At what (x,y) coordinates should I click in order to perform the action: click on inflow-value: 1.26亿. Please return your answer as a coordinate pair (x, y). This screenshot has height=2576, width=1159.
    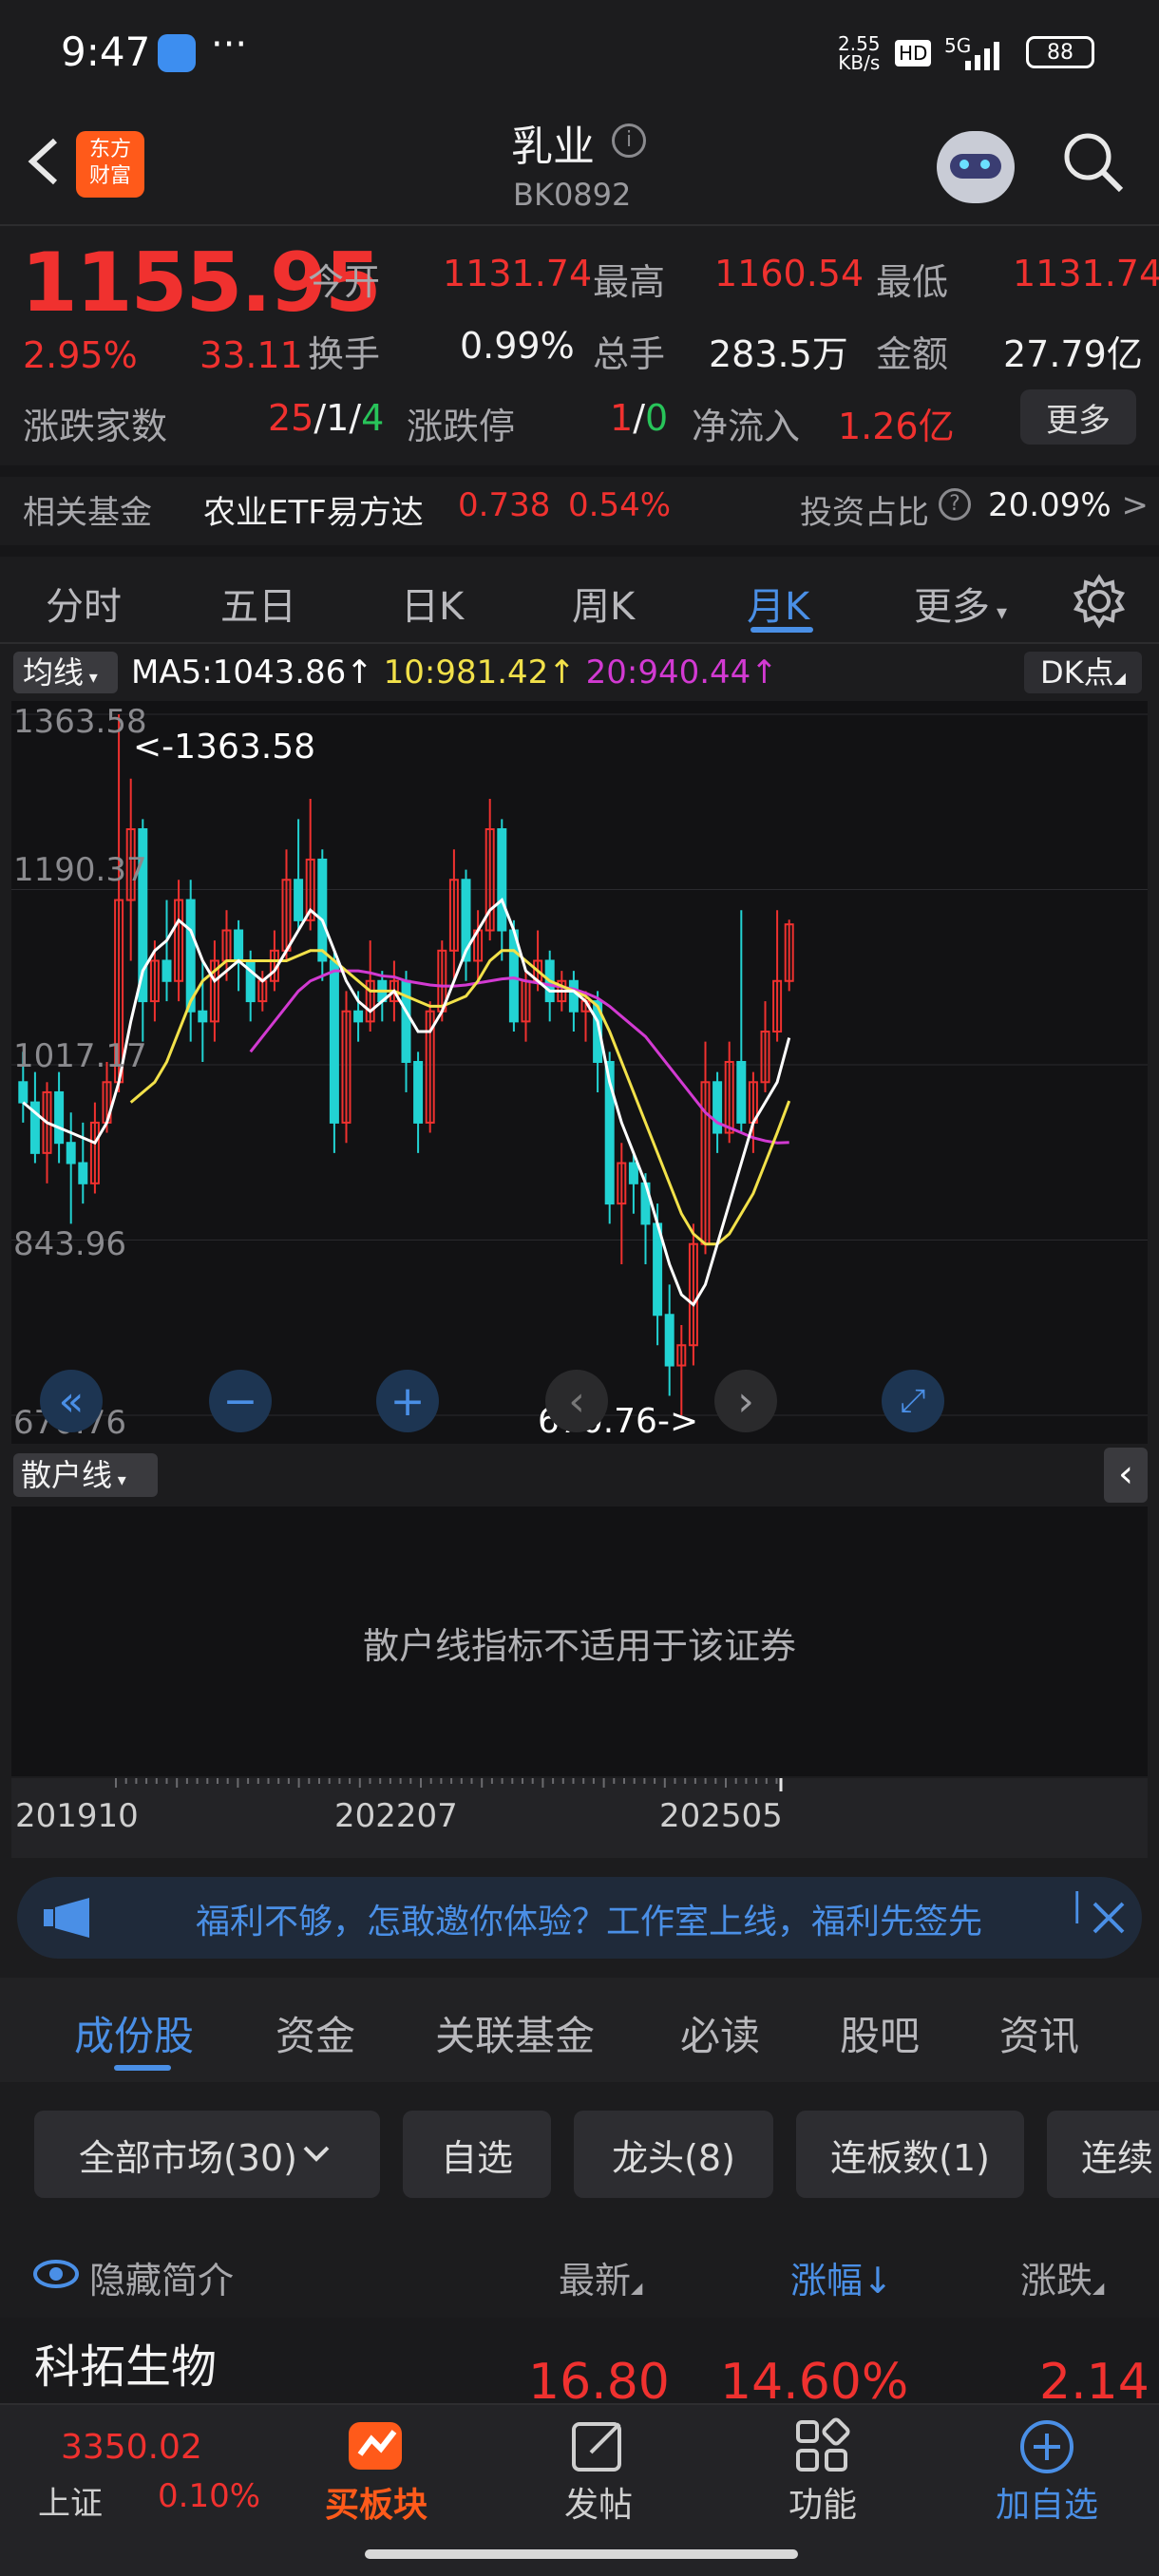
    Looking at the image, I should click on (896, 426).